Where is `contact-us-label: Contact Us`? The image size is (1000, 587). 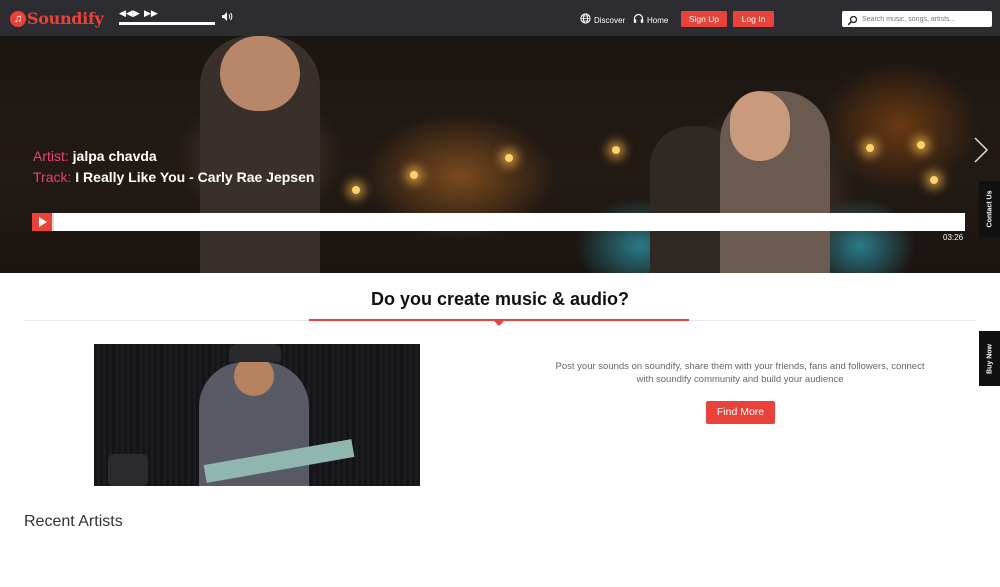
contact-us-label: Contact Us is located at coordinates (989, 209).